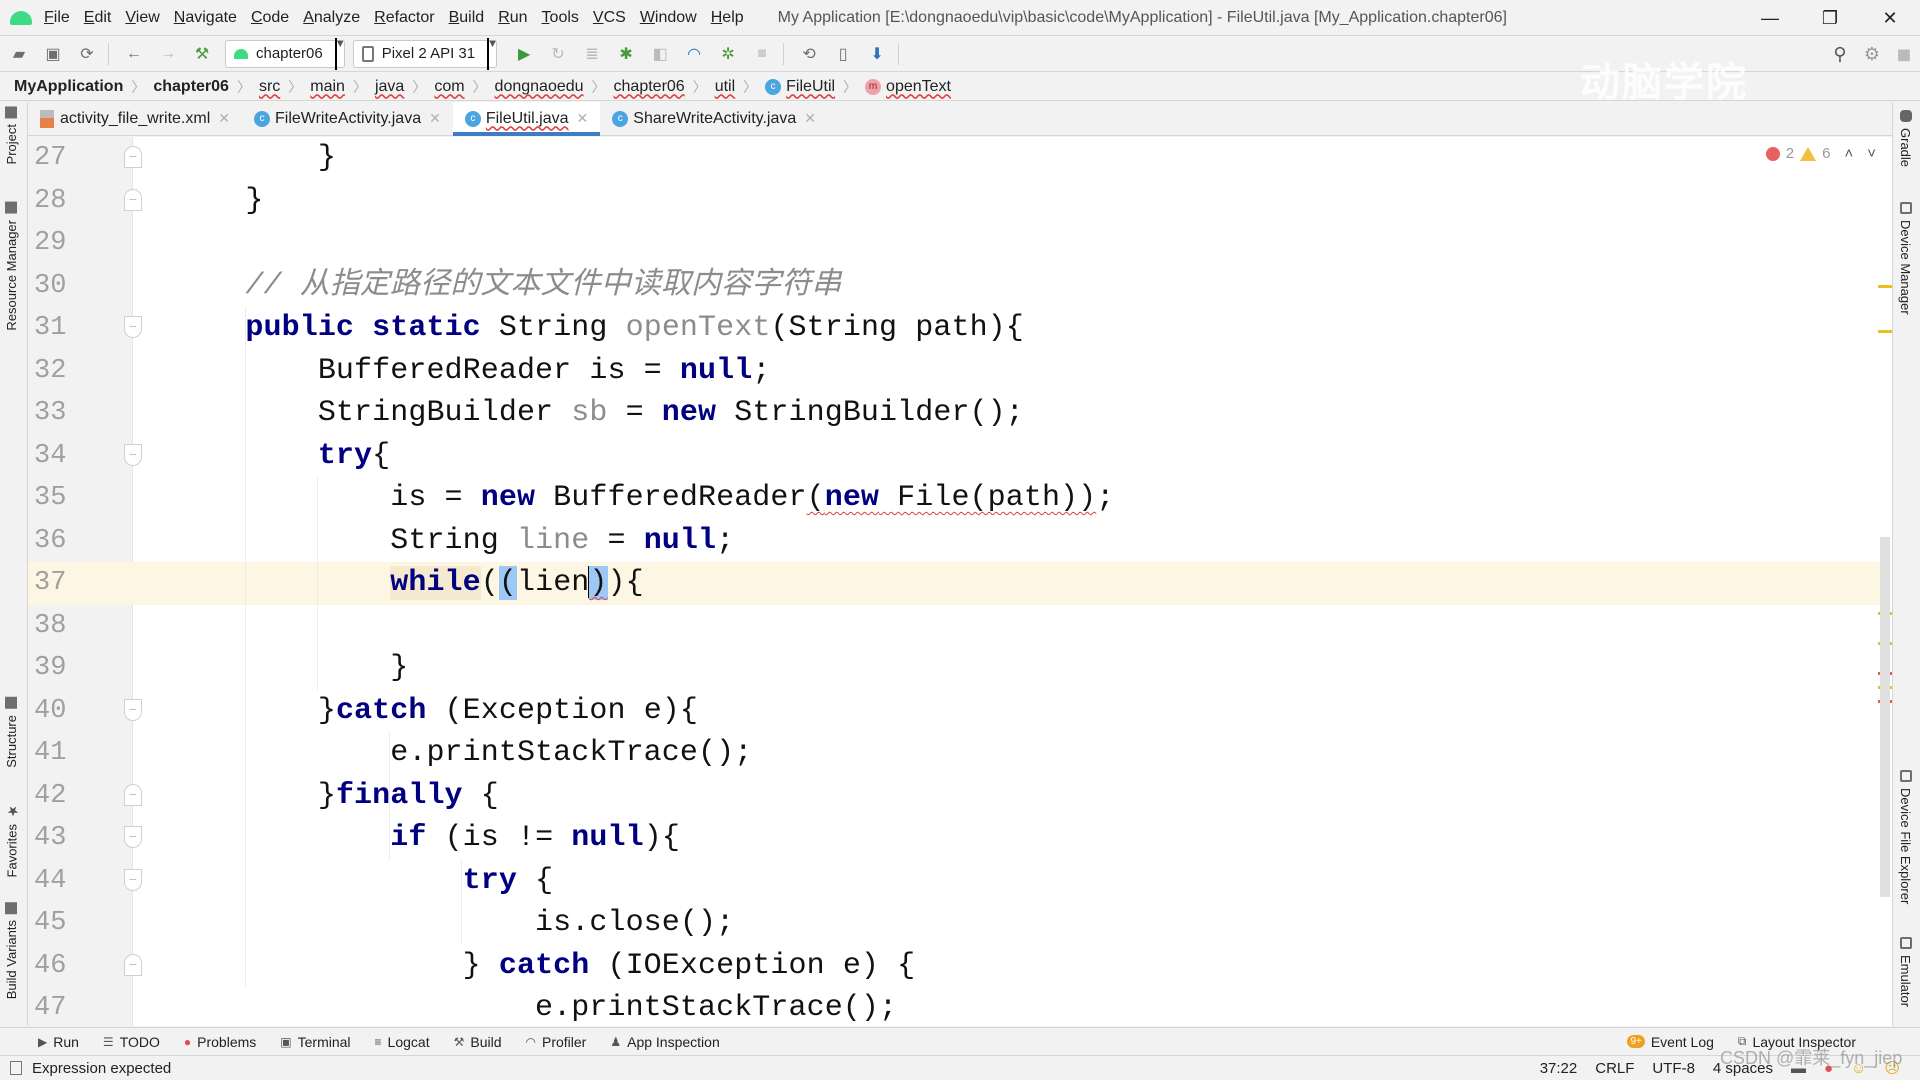  What do you see at coordinates (958, 456) in the screenshot?
I see `code-line: 34− try{` at bounding box center [958, 456].